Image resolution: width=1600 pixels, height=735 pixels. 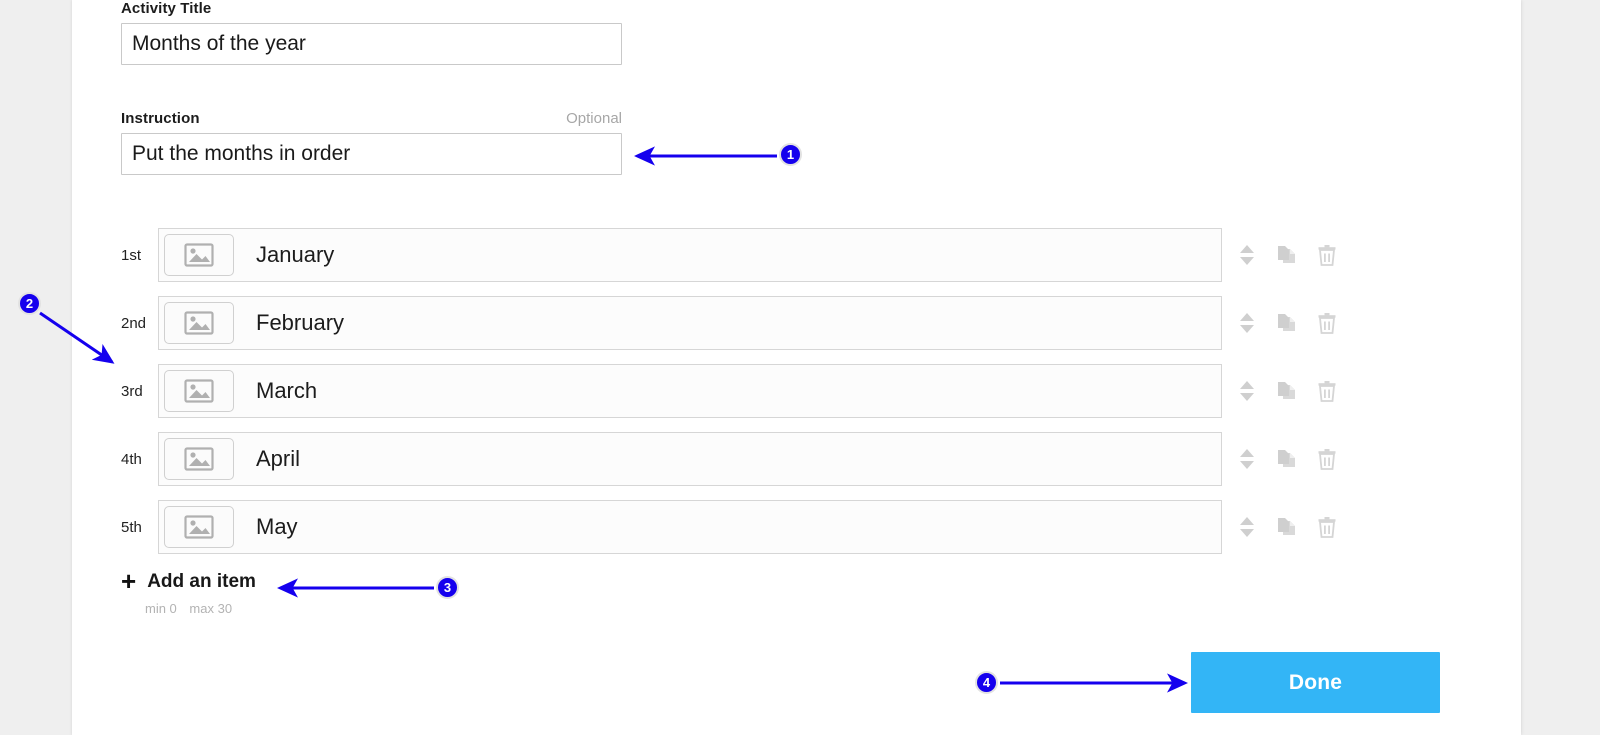 What do you see at coordinates (371, 118) in the screenshot?
I see `instruction-label-row: Instruction Optional` at bounding box center [371, 118].